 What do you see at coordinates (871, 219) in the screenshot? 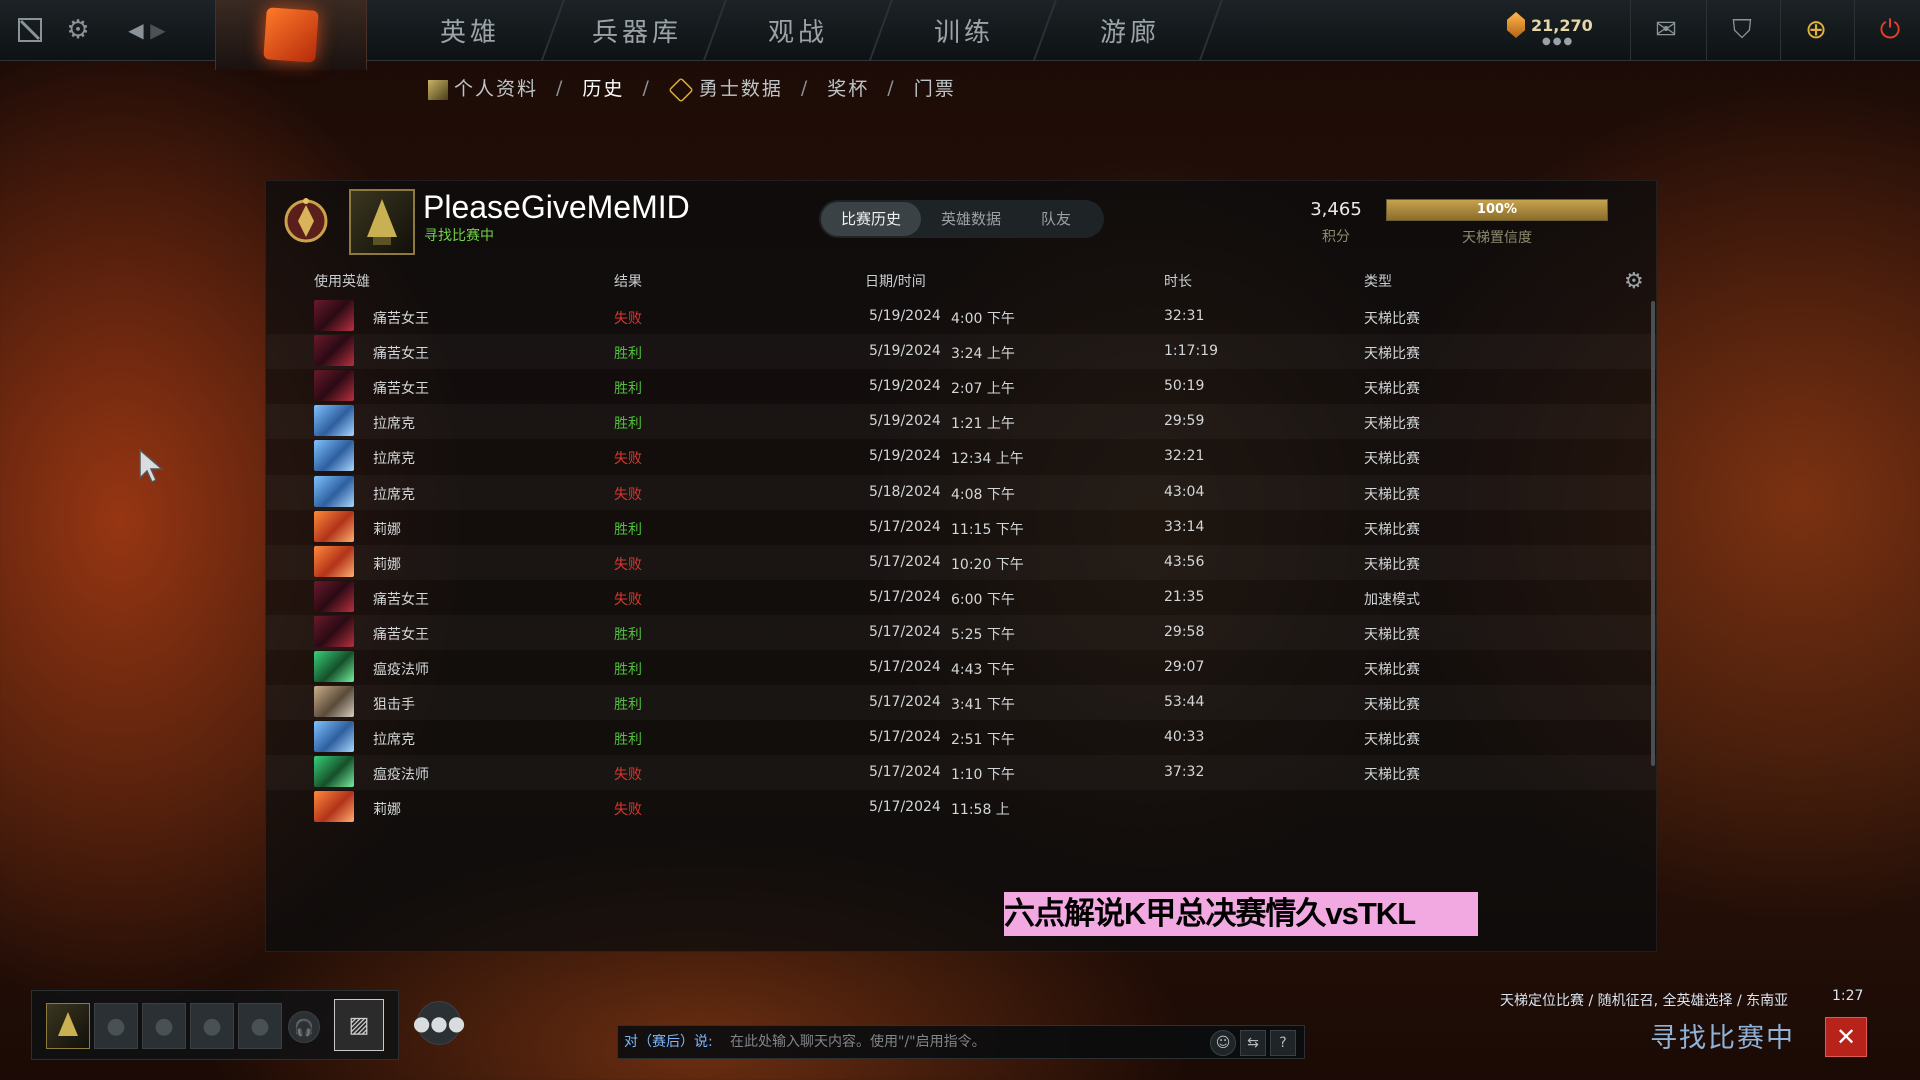
I see `tab-match-history: 比赛历史` at bounding box center [871, 219].